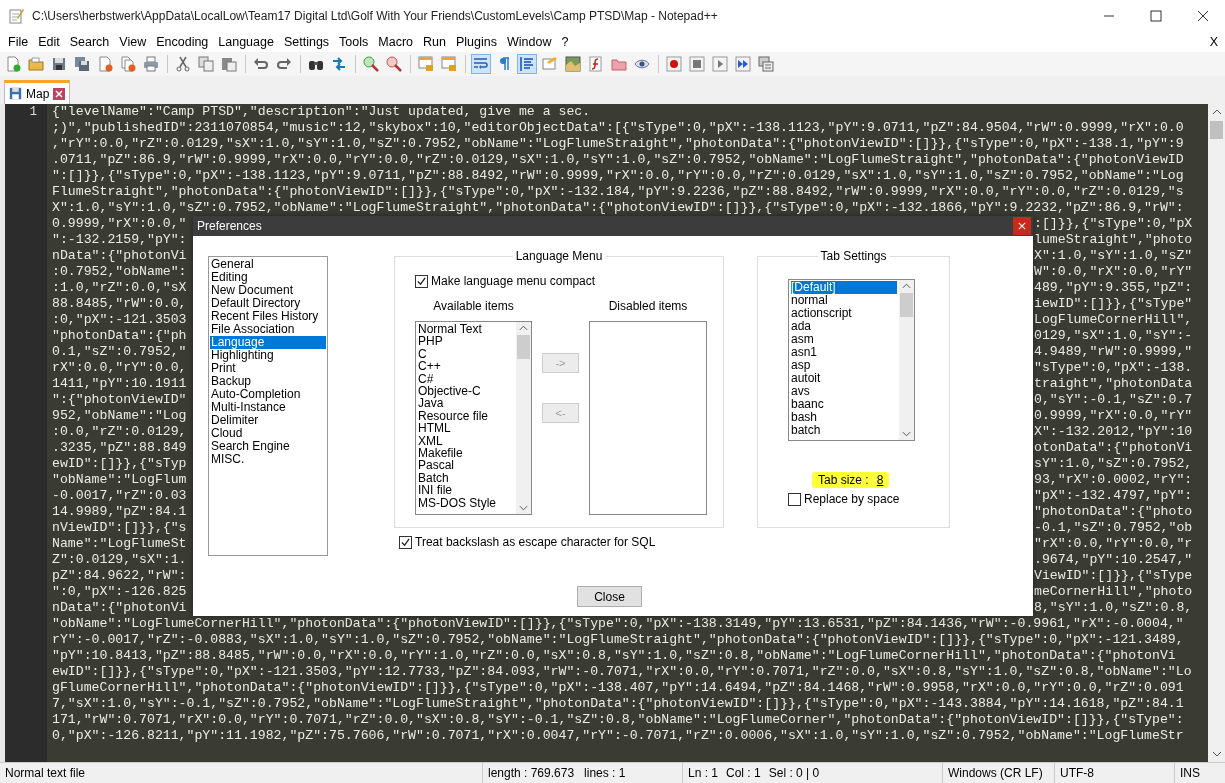 The width and height of the screenshot is (1225, 783). I want to click on list-item: asp, so click(844, 365).